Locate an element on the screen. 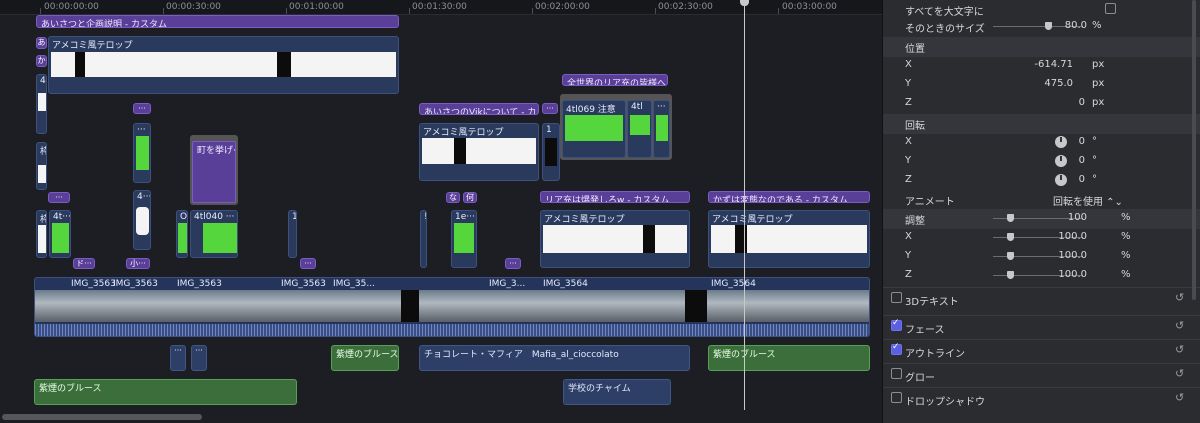 The image size is (1200, 423). title-clip: あいさつのVikについて - カスタム is located at coordinates (479, 109).